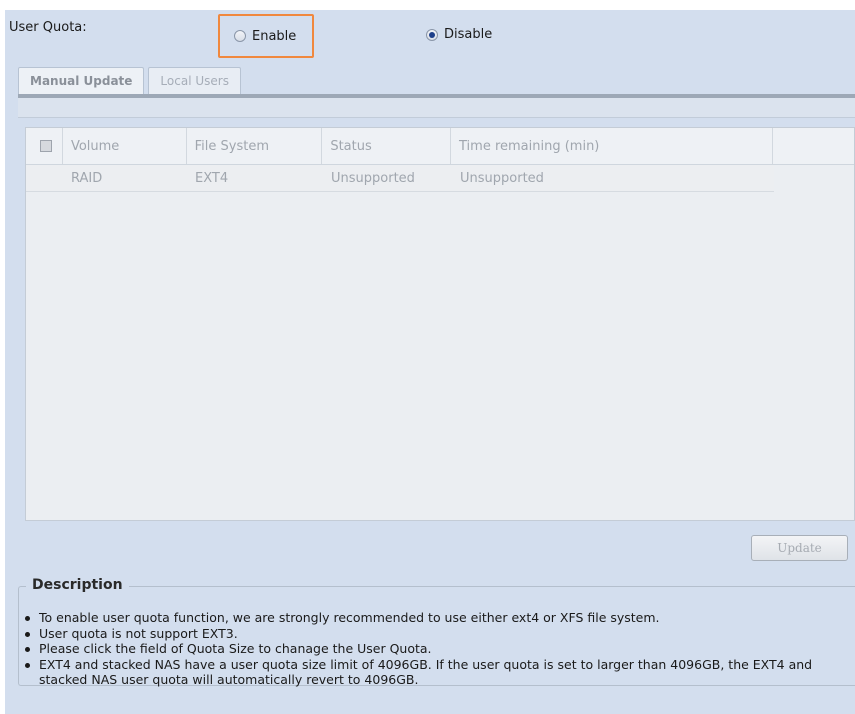 The height and width of the screenshot is (714, 855). I want to click on tab-bar: Manual Update Local Users, so click(129, 80).